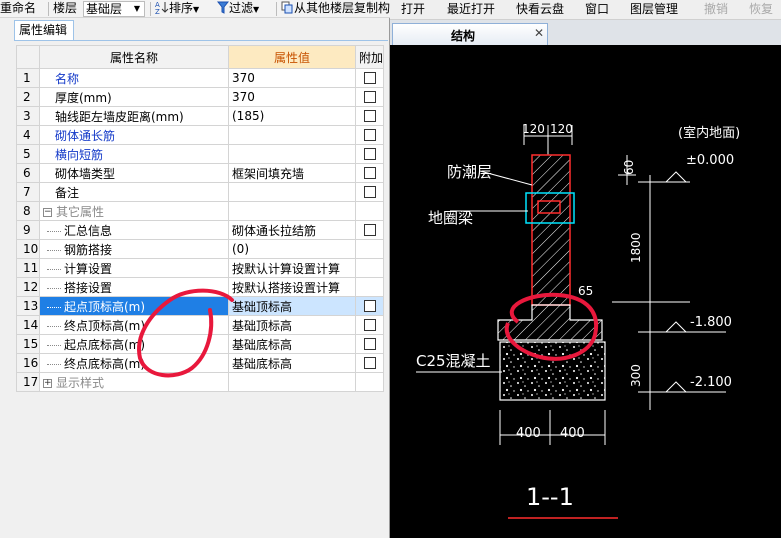  I want to click on table-row: 7 备注, so click(200, 192).